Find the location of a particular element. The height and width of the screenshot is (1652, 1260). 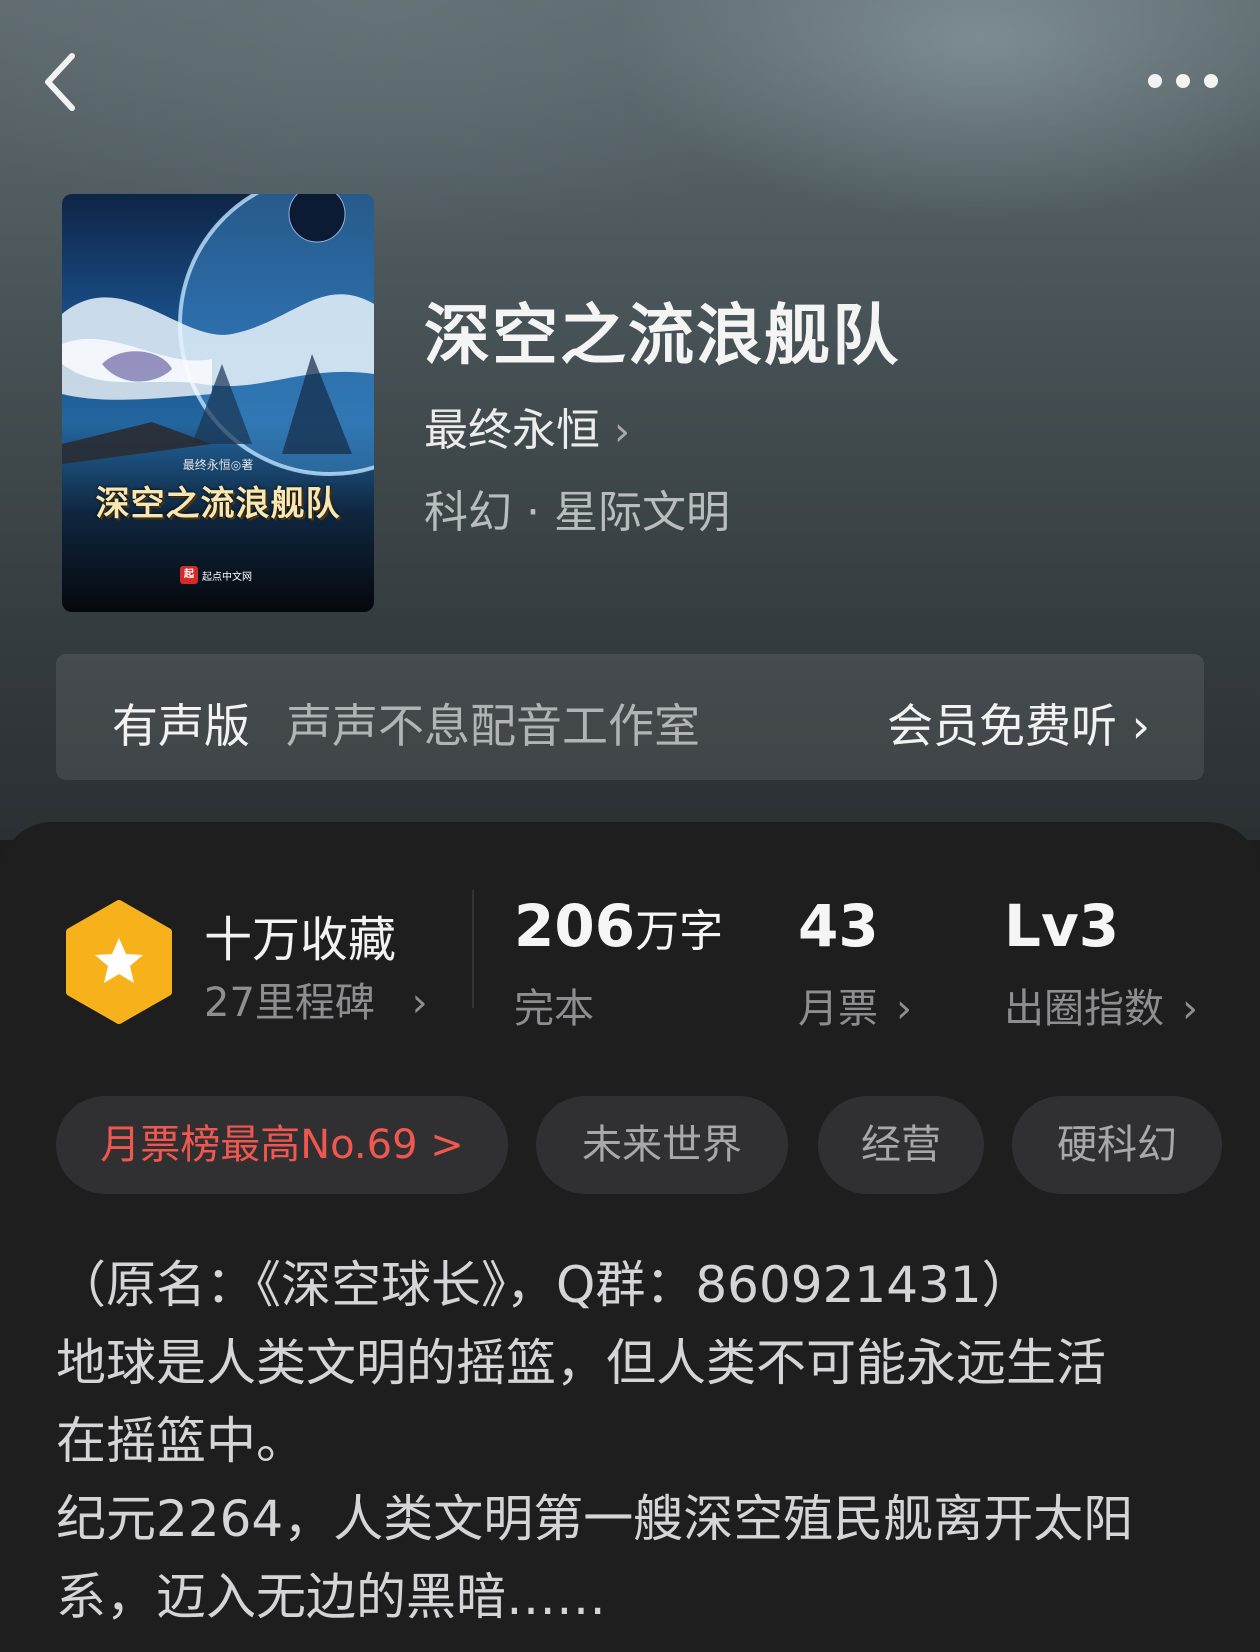

author-link: 最终永恒 › is located at coordinates (527, 426).